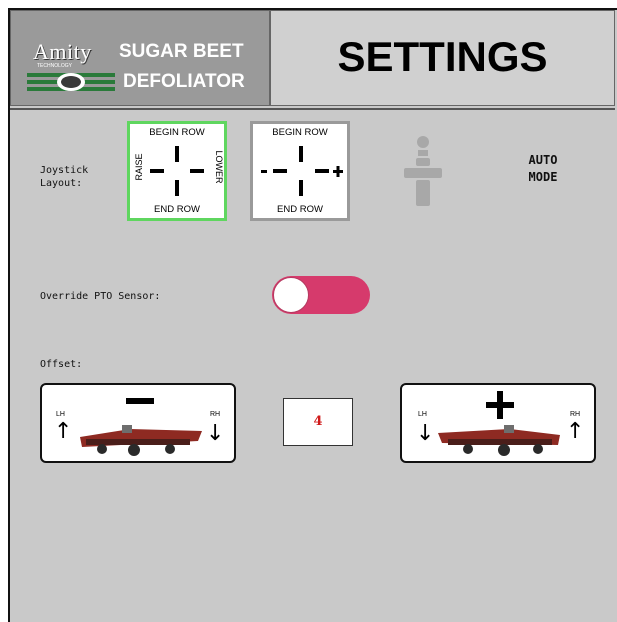  What do you see at coordinates (215, 414) in the screenshot?
I see `minus-rh-tag: RH` at bounding box center [215, 414].